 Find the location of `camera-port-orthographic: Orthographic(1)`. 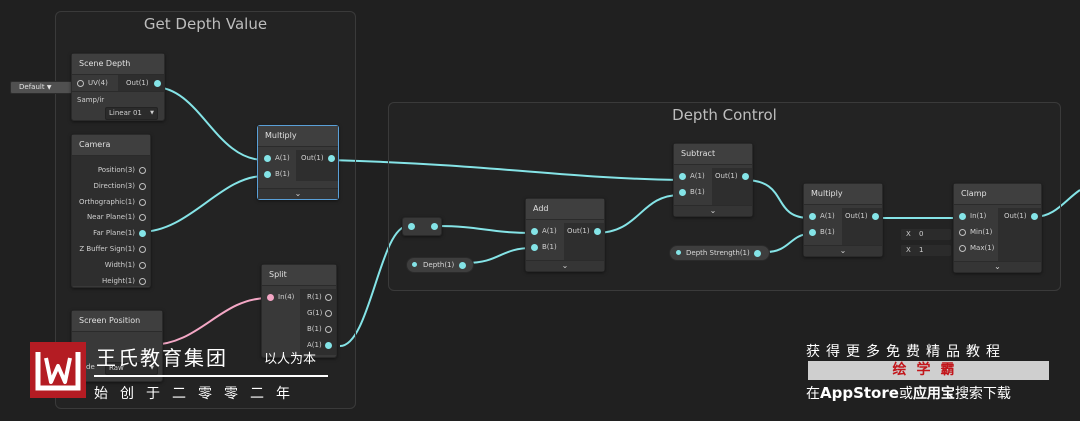

camera-port-orthographic: Orthographic(1) is located at coordinates (111, 202).